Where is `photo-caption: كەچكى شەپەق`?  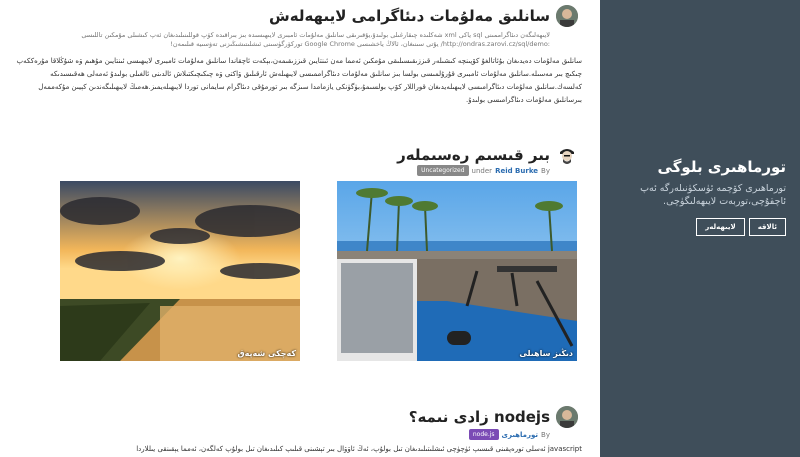 photo-caption: كەچكى شەپەق is located at coordinates (266, 353).